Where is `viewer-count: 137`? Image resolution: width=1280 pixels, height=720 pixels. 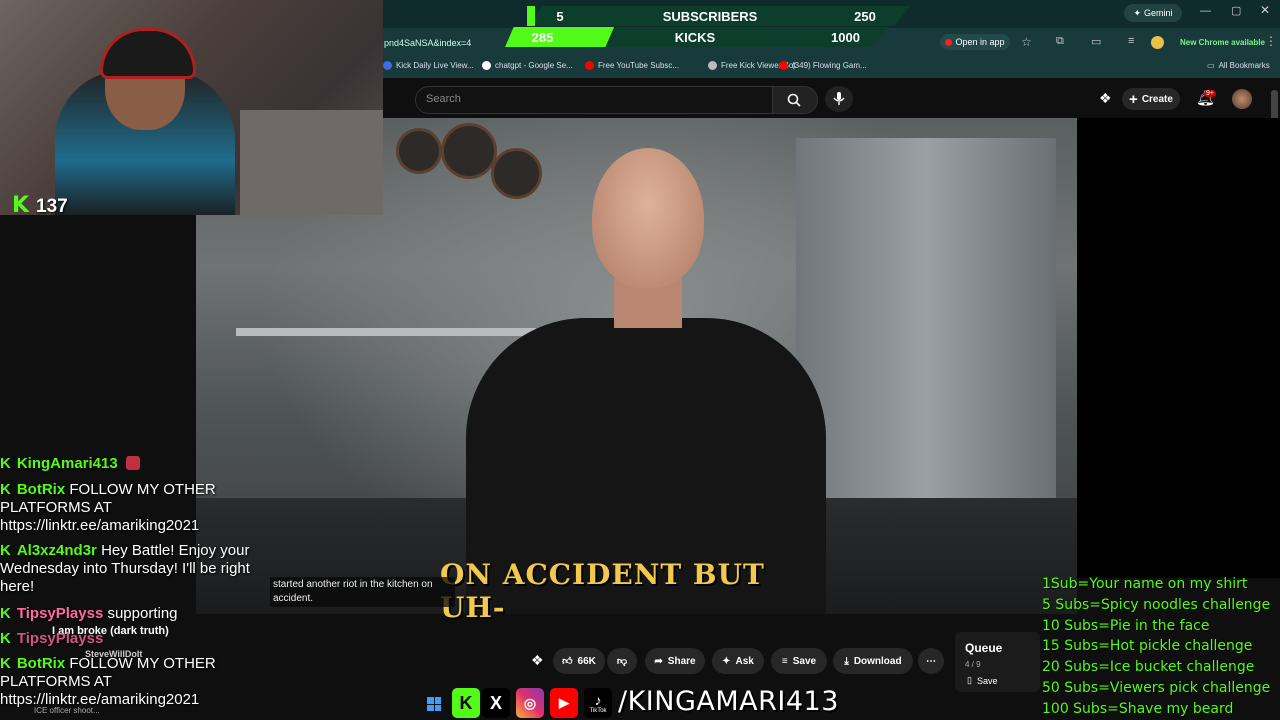
viewer-count: 137 is located at coordinates (52, 206).